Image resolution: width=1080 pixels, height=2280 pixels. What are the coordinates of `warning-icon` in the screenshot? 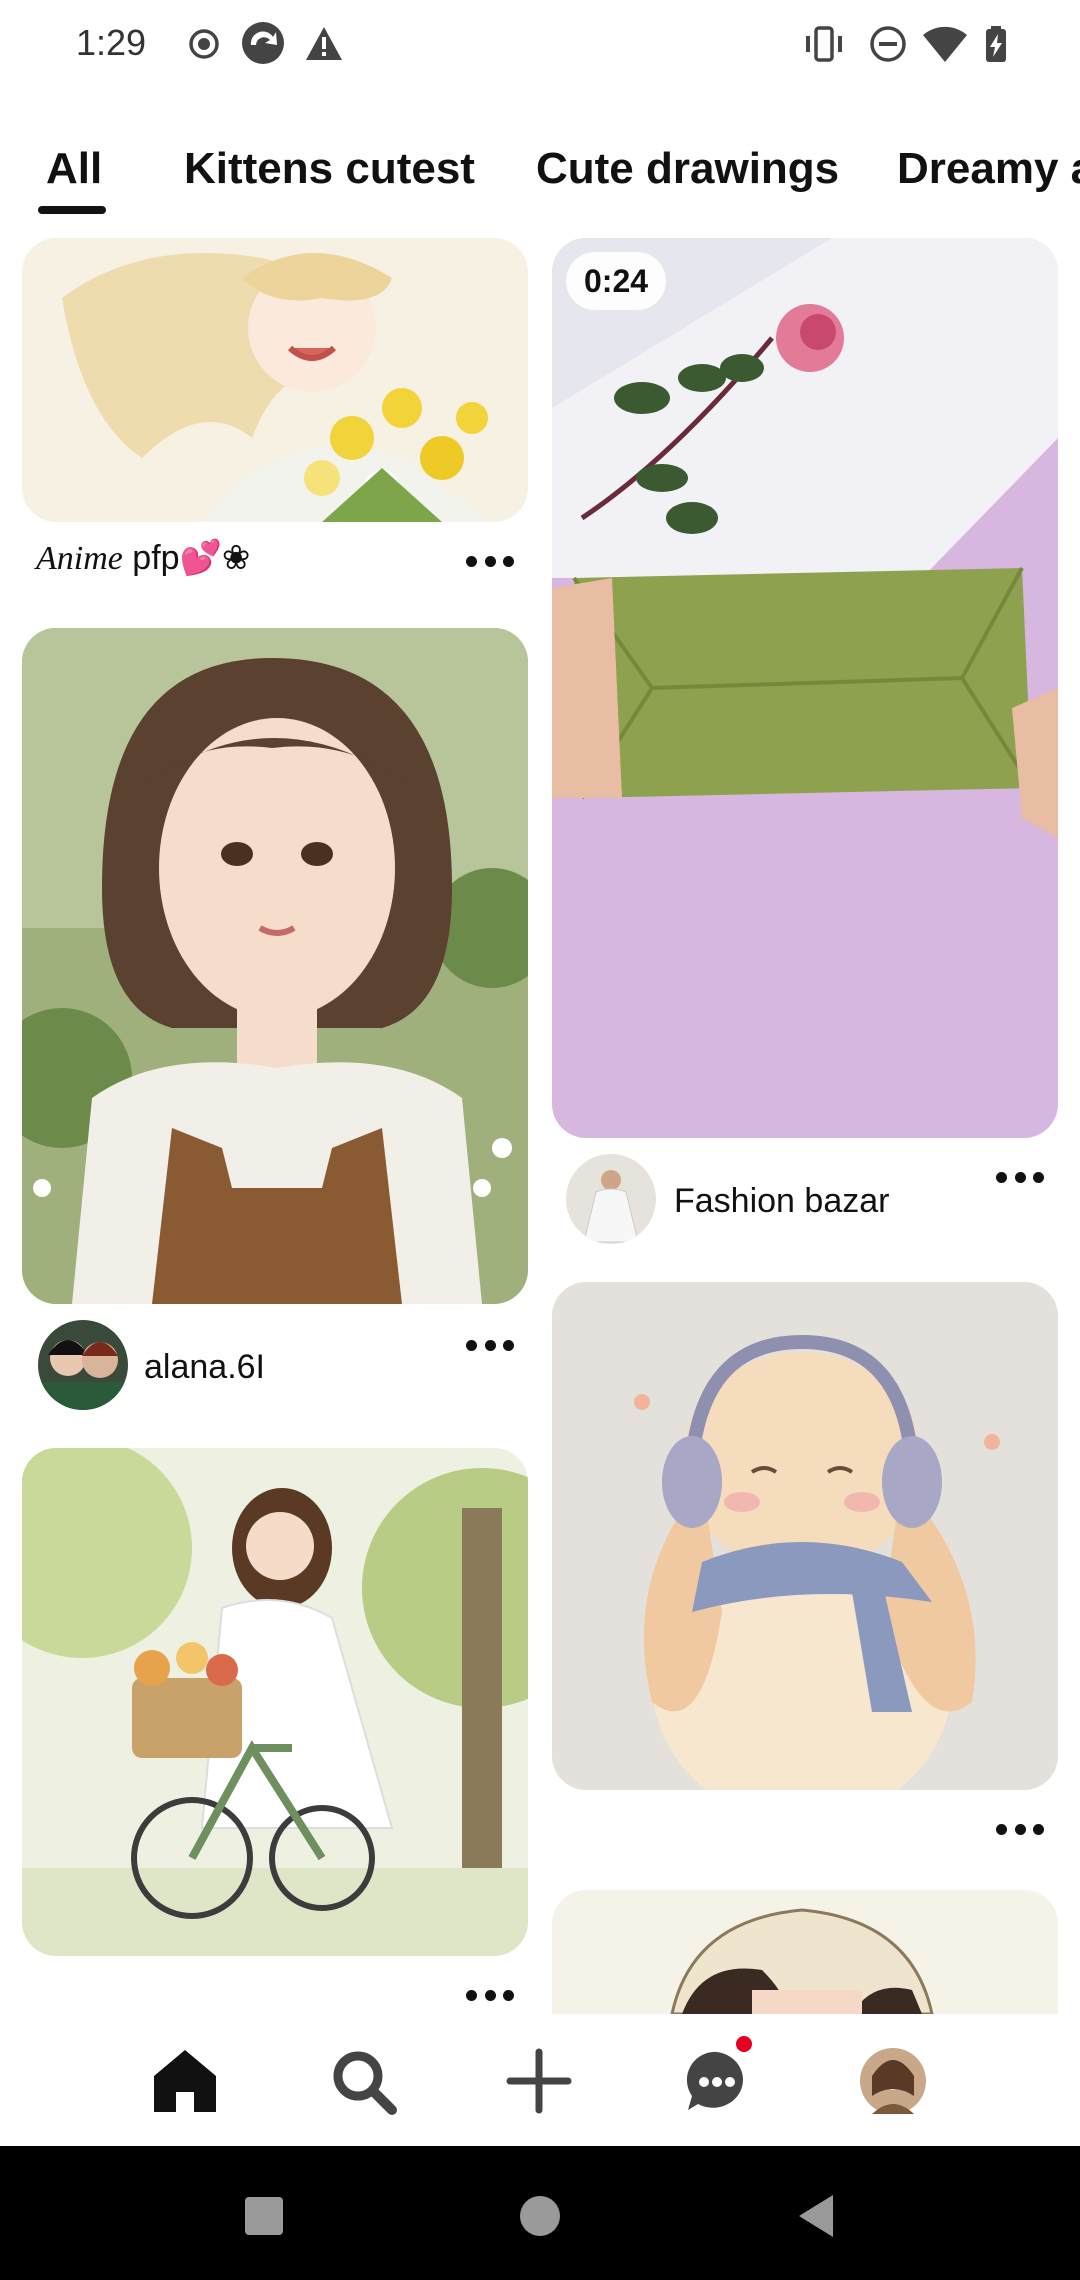 It's located at (324, 43).